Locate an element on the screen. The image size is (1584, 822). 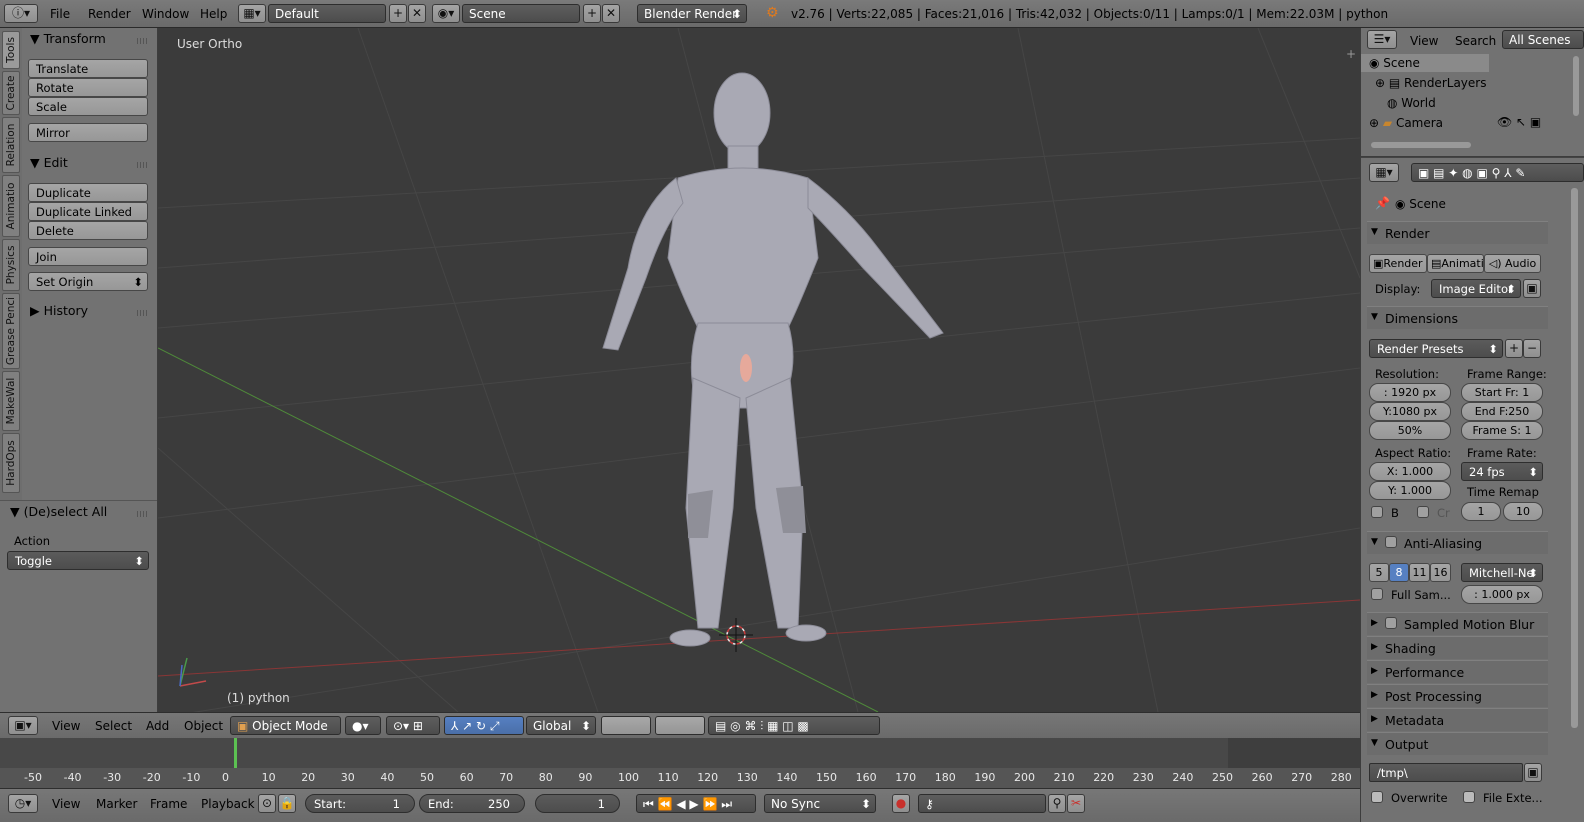
set-origin-dropdown: Set Origin ⬍ is located at coordinates (88, 281).